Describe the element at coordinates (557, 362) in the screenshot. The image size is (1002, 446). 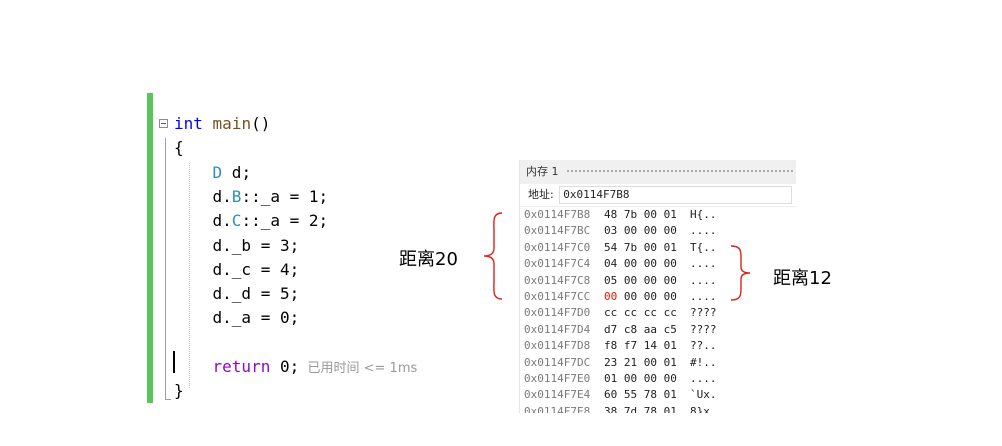
I see `memory-address: 0x0114F7DC` at that location.